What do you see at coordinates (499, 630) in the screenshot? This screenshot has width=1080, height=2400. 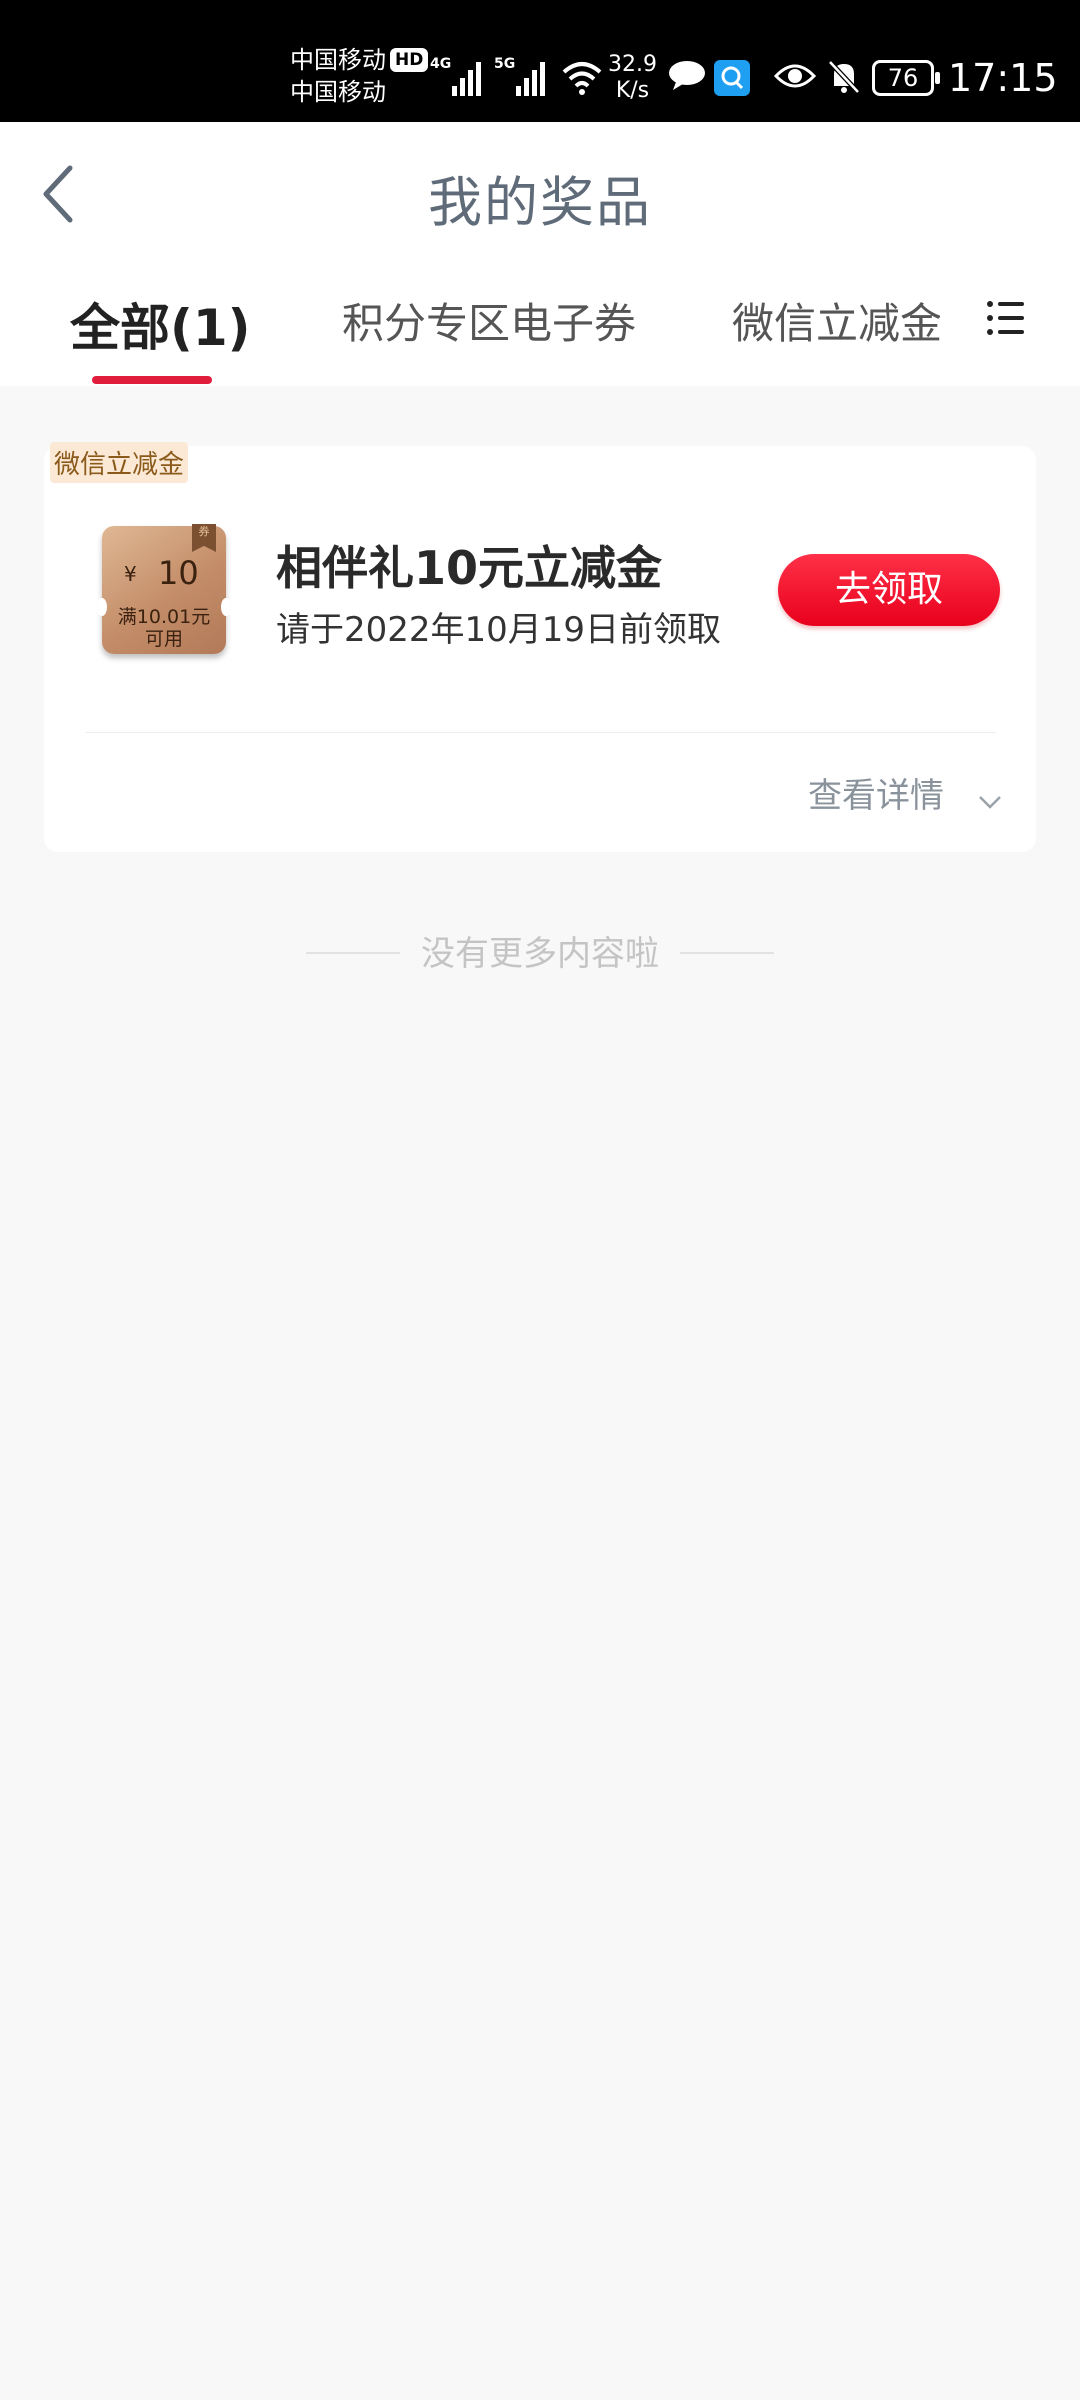 I see `prize-deadline: 请于2022年10月19日前领取` at bounding box center [499, 630].